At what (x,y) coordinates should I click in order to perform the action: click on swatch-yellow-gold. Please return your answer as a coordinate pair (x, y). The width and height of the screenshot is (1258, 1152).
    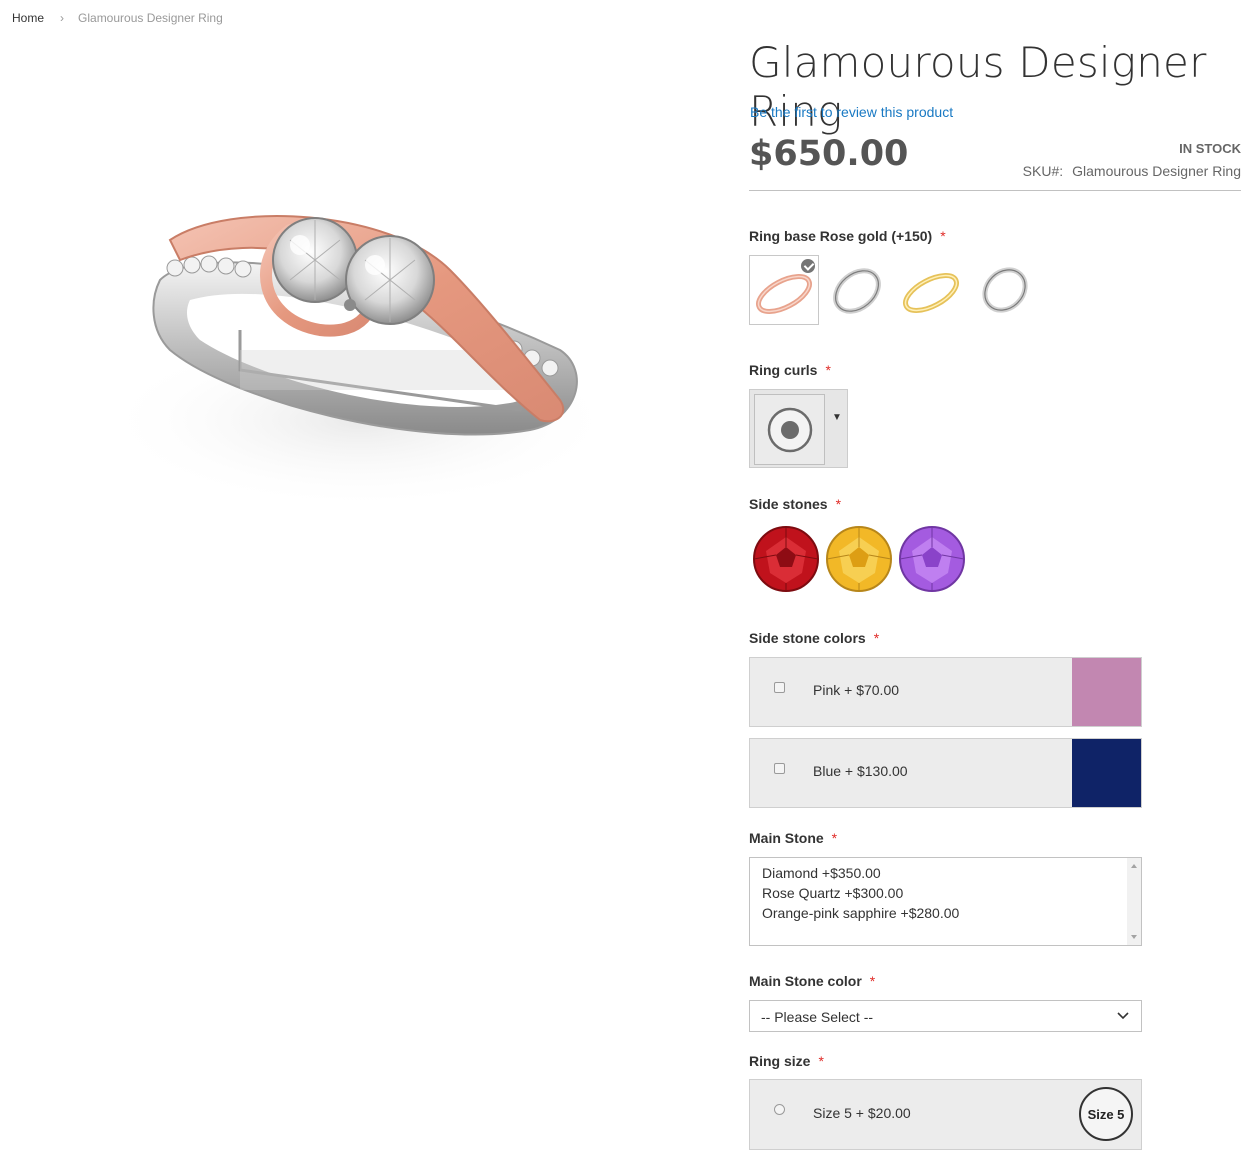
    Looking at the image, I should click on (932, 290).